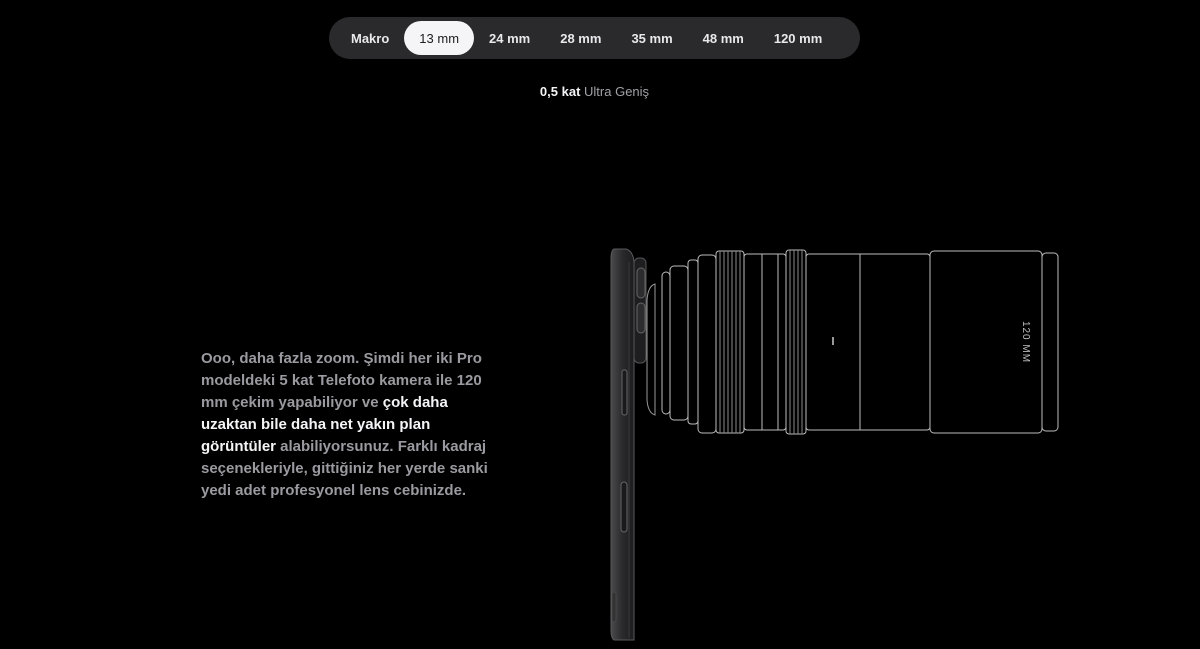 The width and height of the screenshot is (1200, 649). I want to click on zoom-factor: 0,5 kat, so click(560, 91).